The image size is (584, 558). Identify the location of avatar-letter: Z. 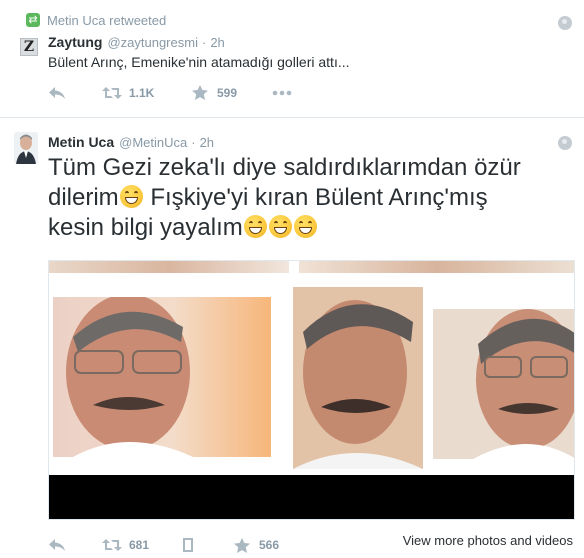
(29, 47).